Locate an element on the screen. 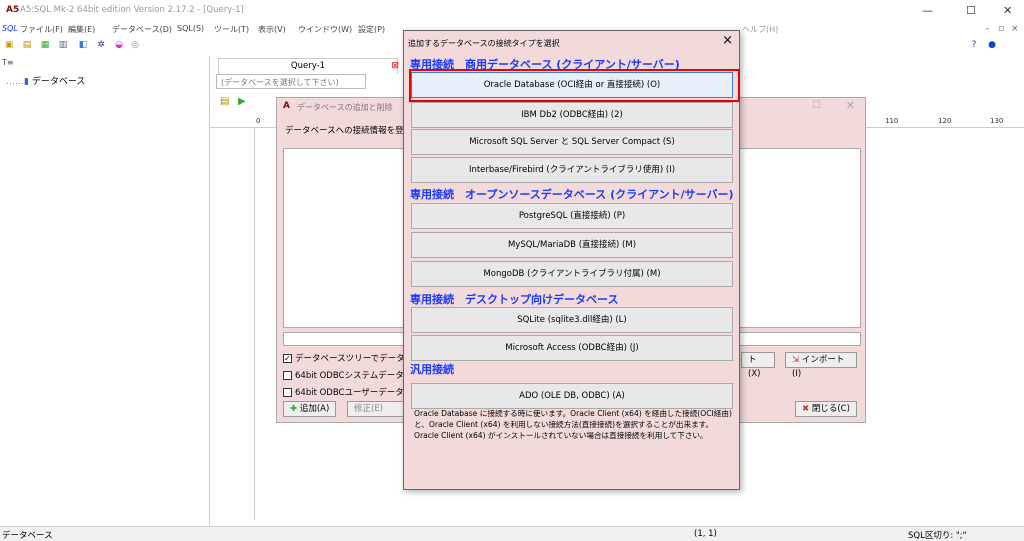 The width and height of the screenshot is (1024, 541). new-file-icon: ▣ is located at coordinates (9, 45).